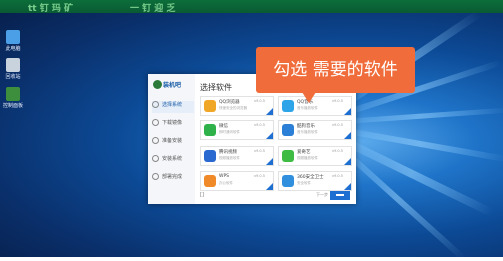 The width and height of the screenshot is (503, 261). I want to click on step-item: 准备安装, so click(173, 143).